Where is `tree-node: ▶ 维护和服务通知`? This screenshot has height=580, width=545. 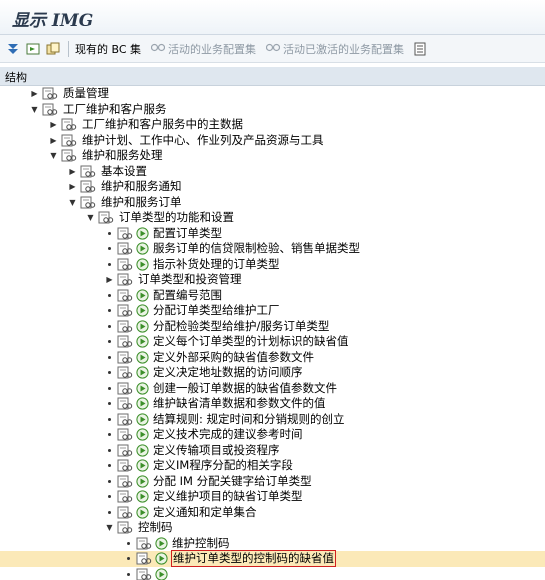 tree-node: ▶ 维护和服务通知 is located at coordinates (272, 187).